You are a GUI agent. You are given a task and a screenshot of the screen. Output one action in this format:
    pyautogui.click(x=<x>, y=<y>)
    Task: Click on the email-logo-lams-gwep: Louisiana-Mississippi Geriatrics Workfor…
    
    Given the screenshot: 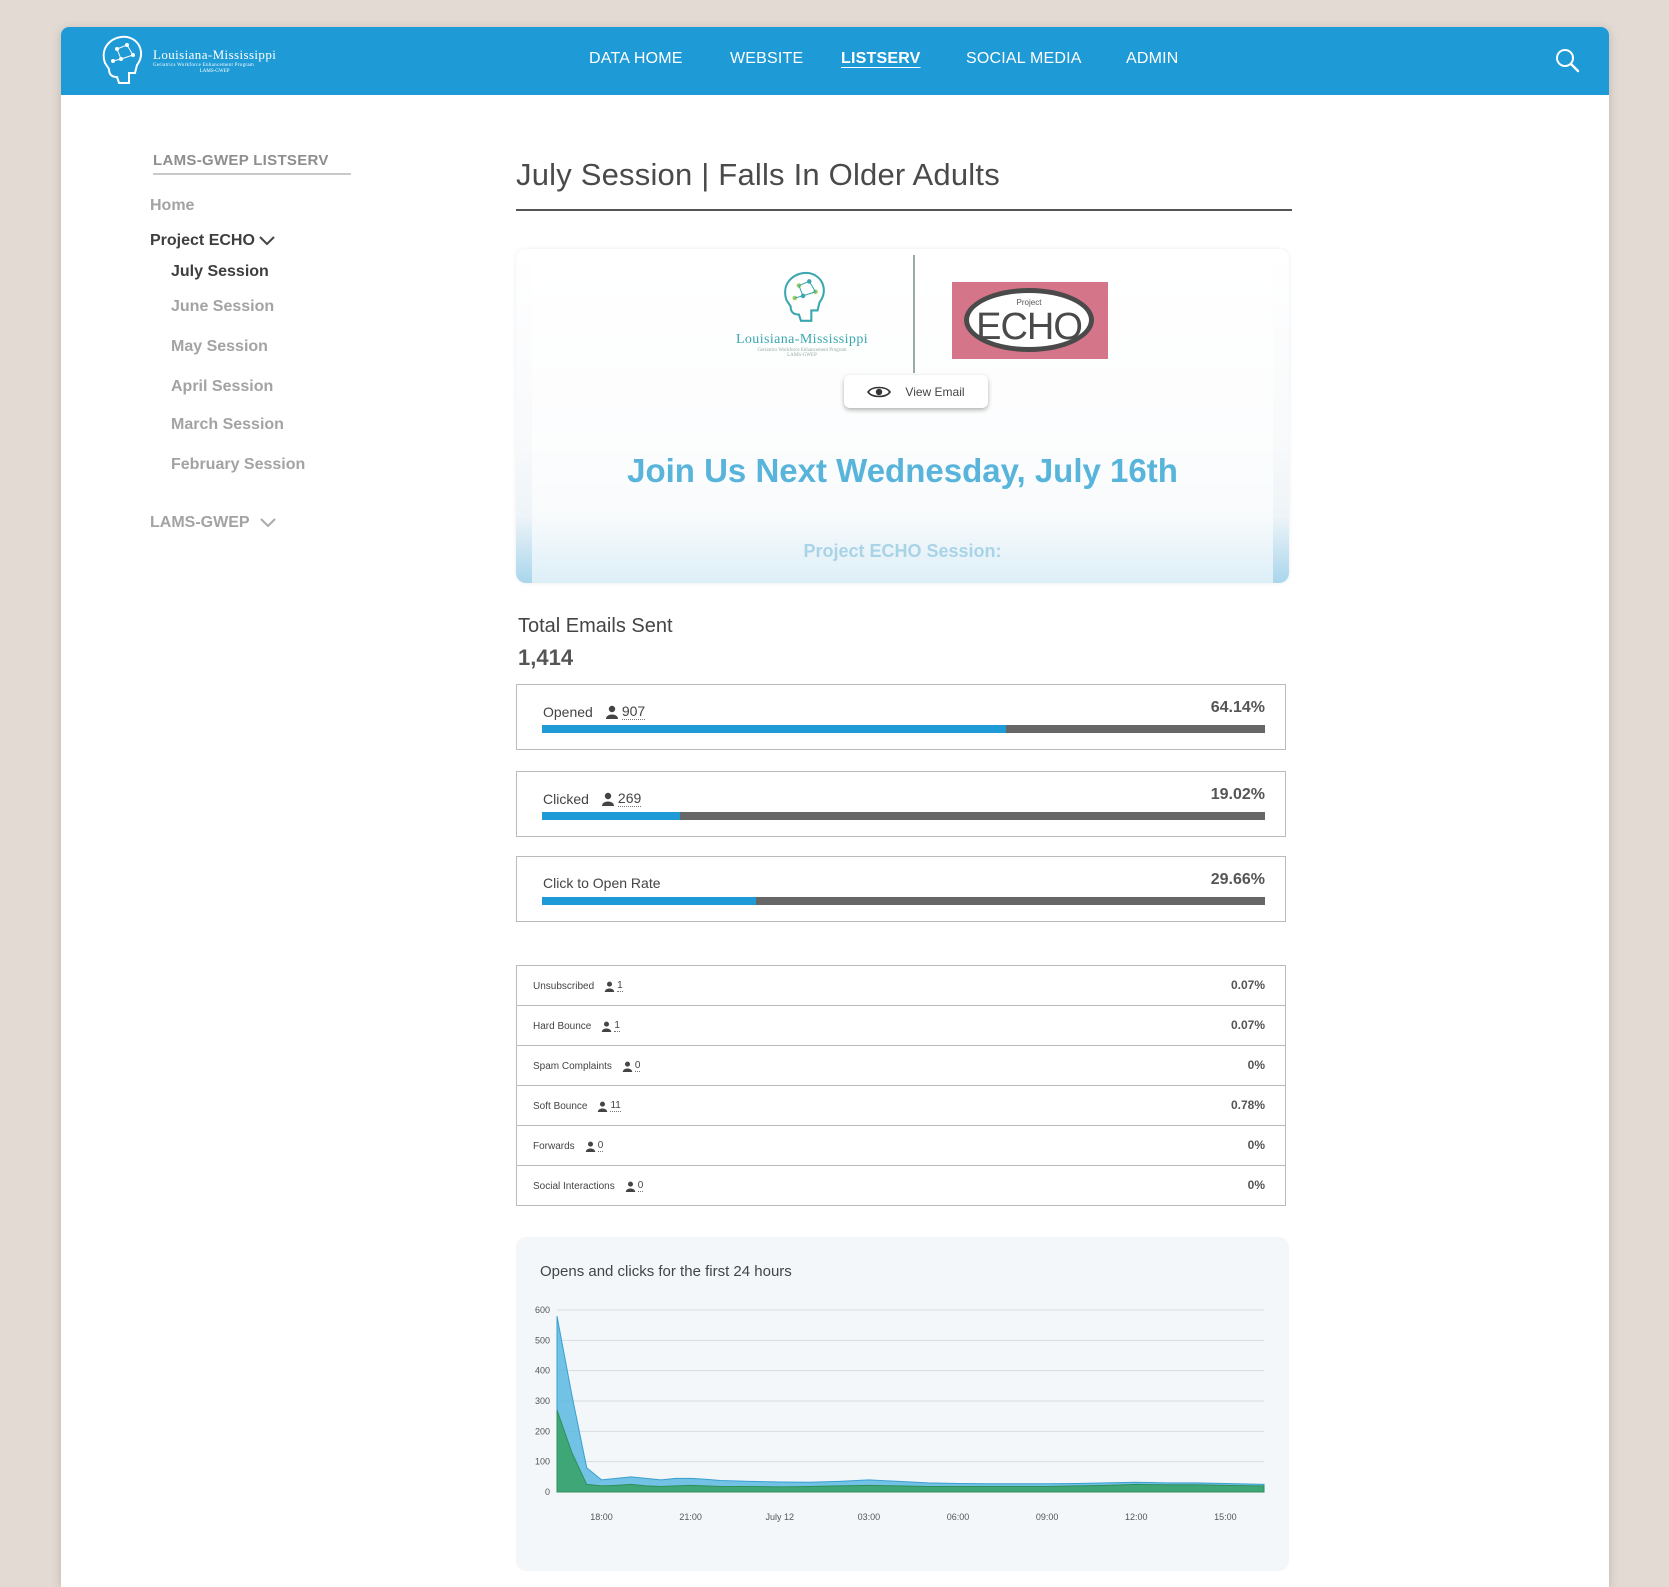 What is the action you would take?
    pyautogui.click(x=802, y=313)
    